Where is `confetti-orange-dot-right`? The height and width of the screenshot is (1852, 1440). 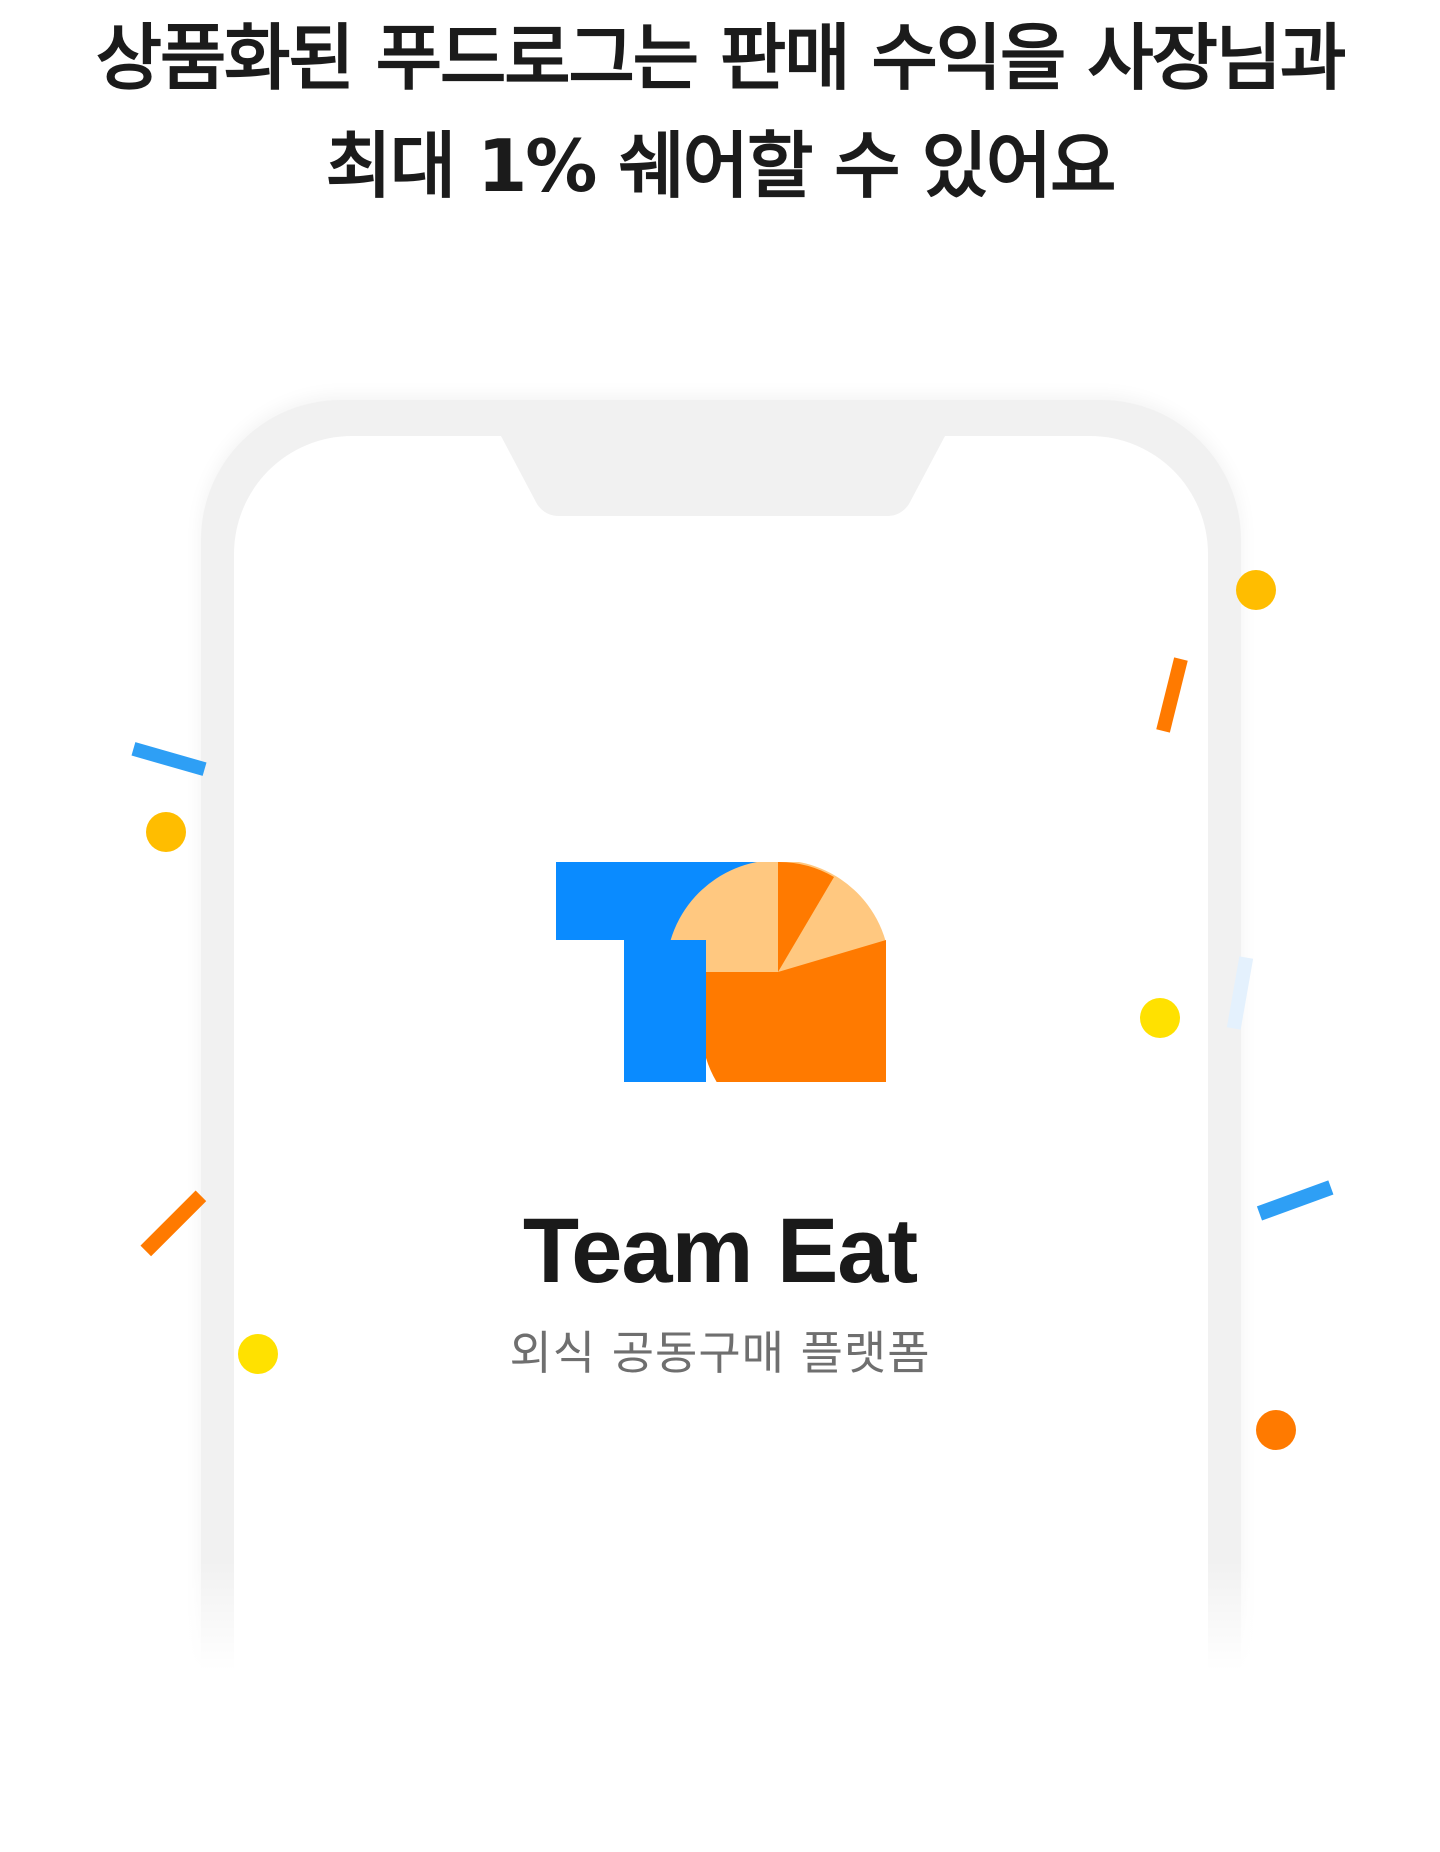
confetti-orange-dot-right is located at coordinates (1276, 1430).